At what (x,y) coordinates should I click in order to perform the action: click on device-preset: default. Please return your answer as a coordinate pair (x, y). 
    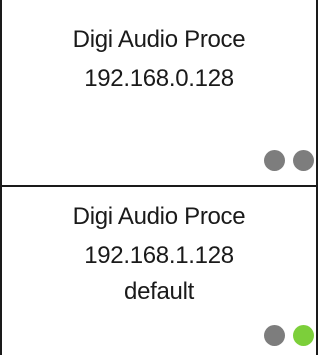
    Looking at the image, I should click on (159, 291).